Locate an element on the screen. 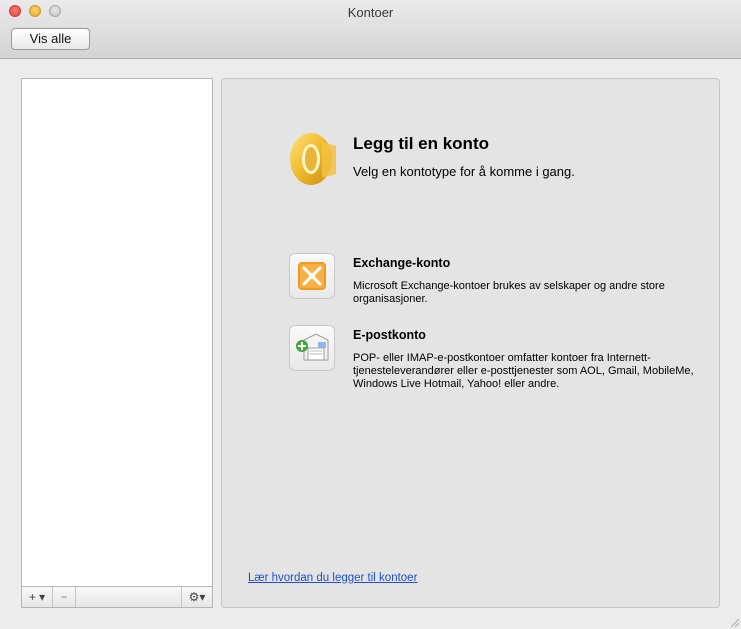 This screenshot has height=629, width=741. resize-grip-icon is located at coordinates (734, 622).